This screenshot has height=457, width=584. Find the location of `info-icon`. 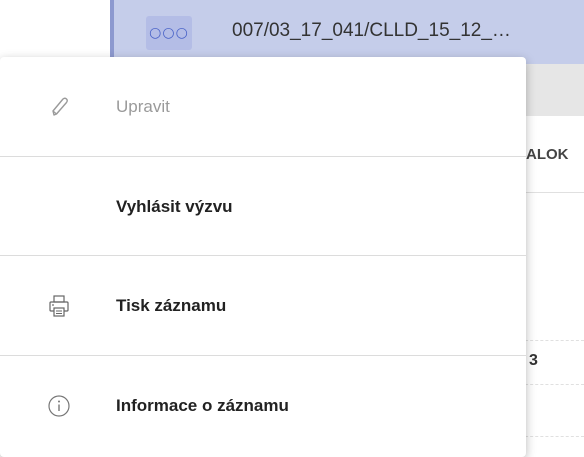

info-icon is located at coordinates (59, 406).